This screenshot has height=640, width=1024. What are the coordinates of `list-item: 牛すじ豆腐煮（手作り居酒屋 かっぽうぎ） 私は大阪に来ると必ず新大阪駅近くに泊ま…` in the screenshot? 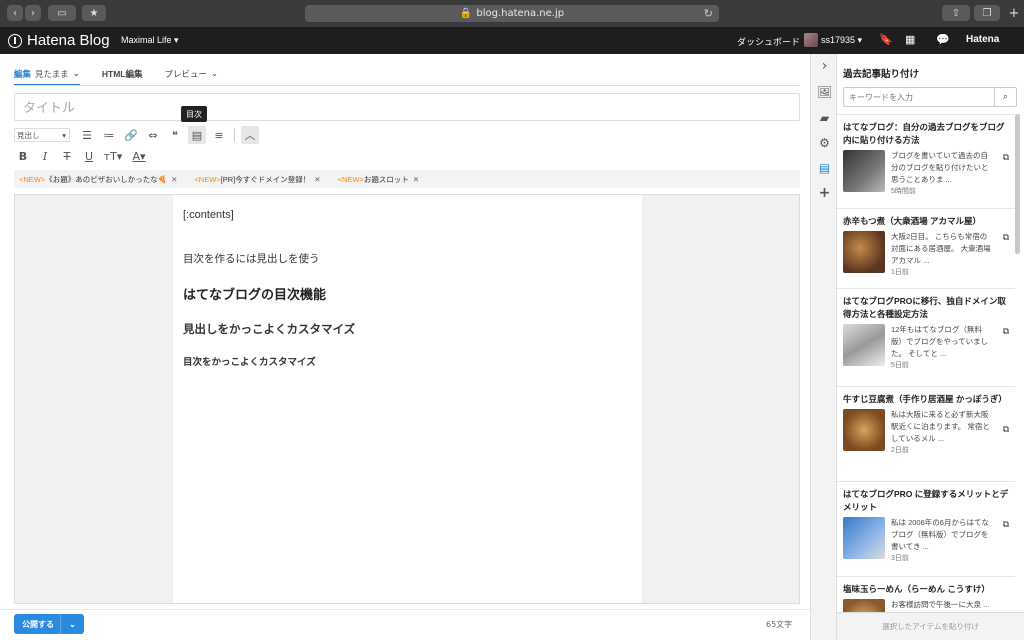 It's located at (926, 434).